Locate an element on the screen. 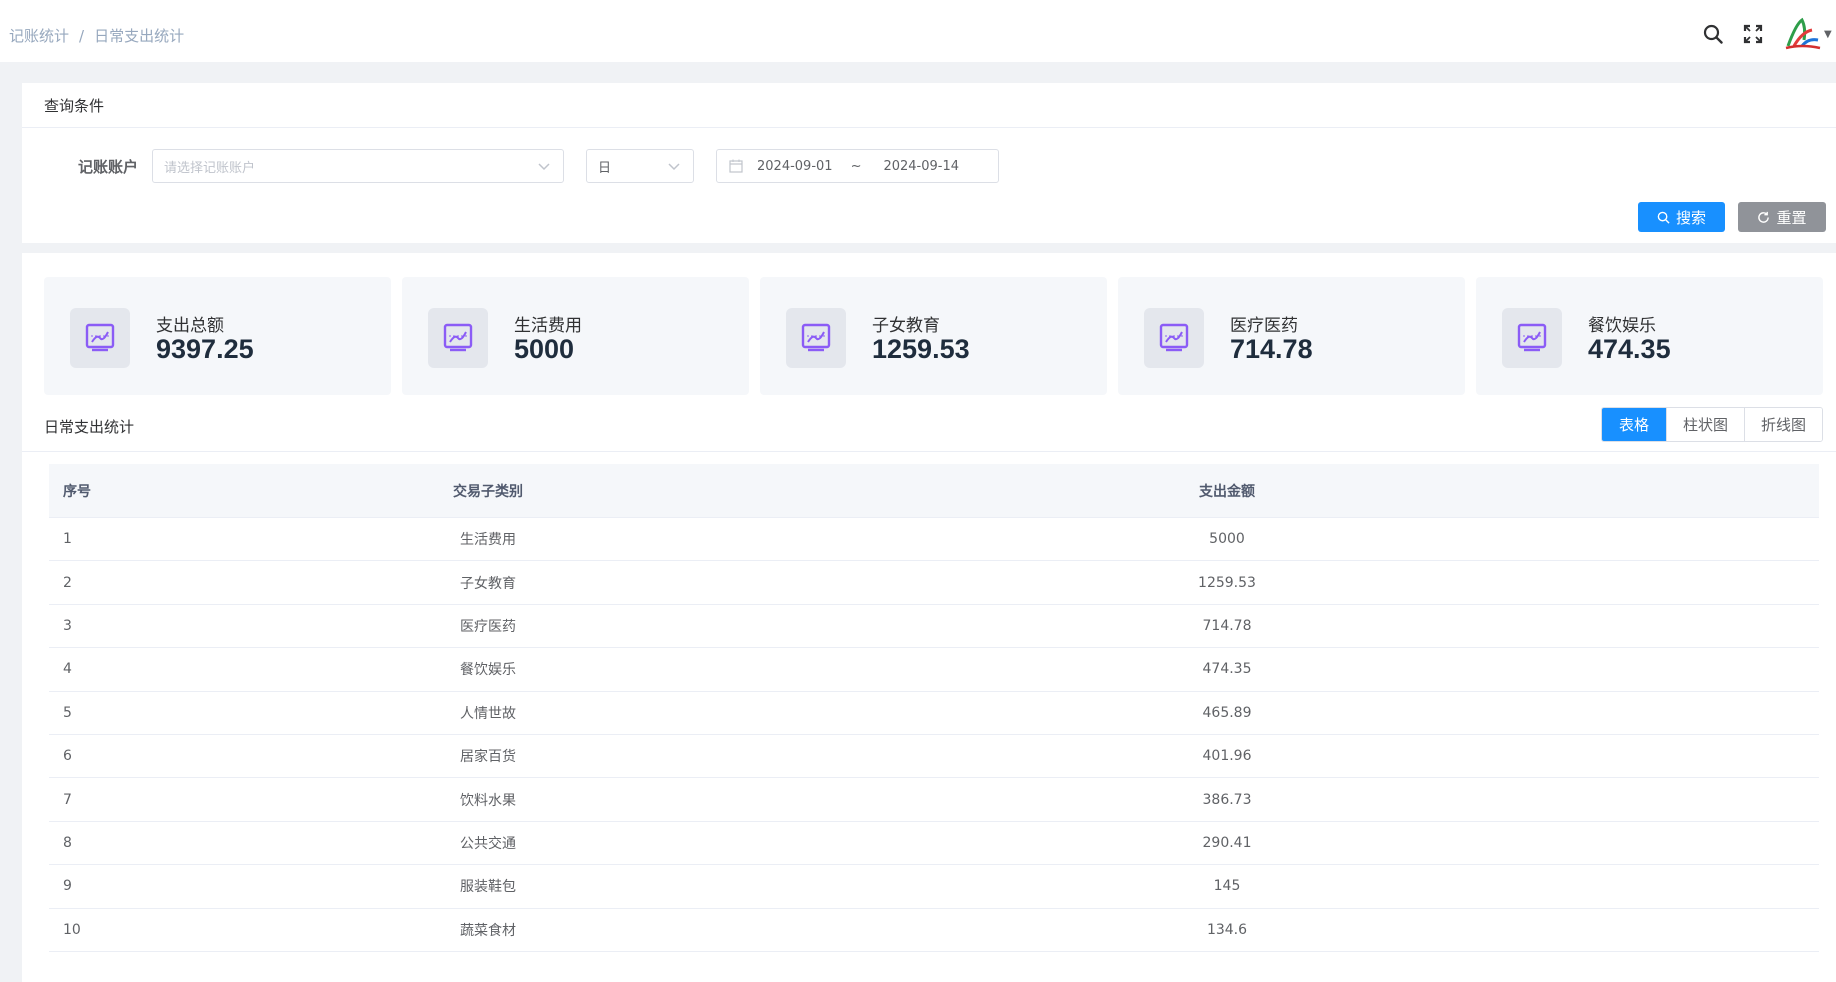  table-row: 9 服装鞋包 145 is located at coordinates (934, 887).